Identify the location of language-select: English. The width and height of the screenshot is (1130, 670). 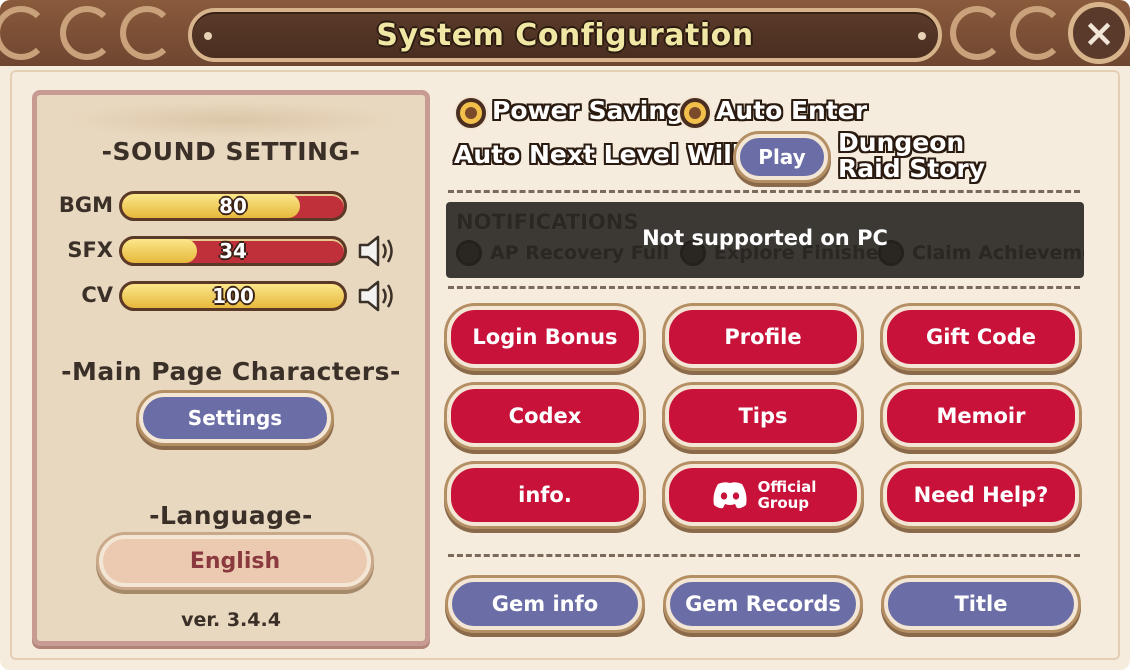
(235, 561).